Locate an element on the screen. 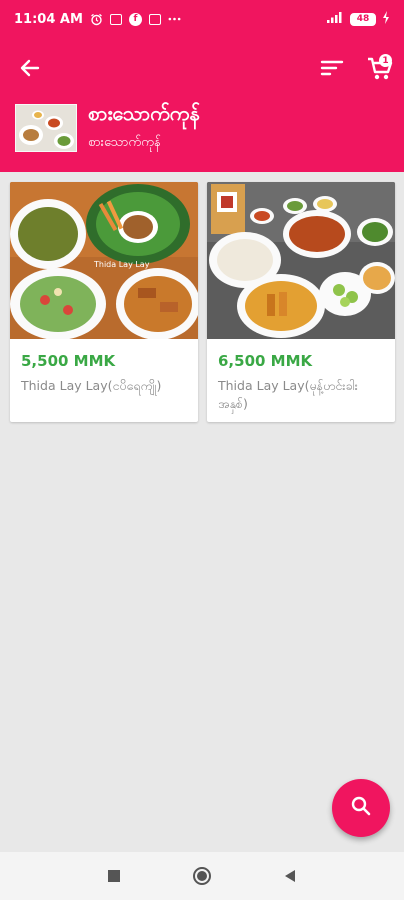 This screenshot has height=900, width=404. shop-logo is located at coordinates (46, 128).